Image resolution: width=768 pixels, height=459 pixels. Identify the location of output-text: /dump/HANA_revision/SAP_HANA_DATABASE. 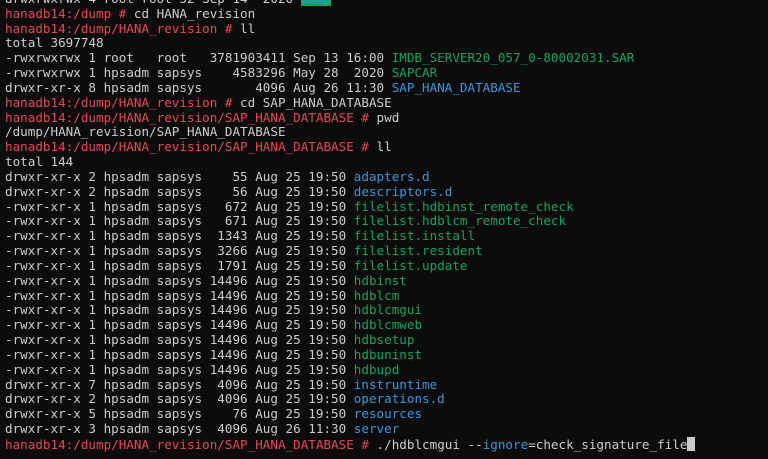
(145, 132).